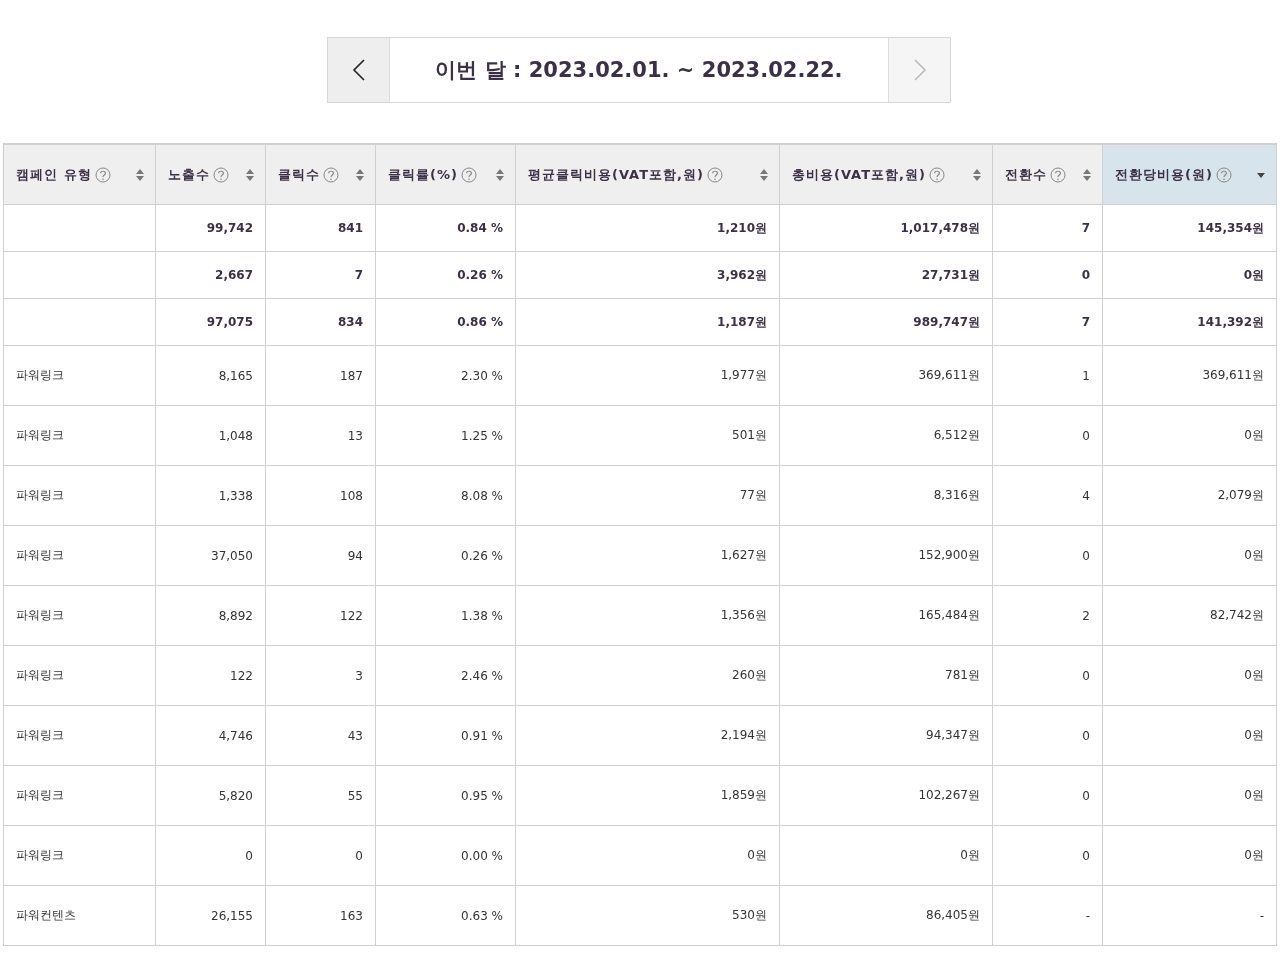 This screenshot has width=1280, height=960. What do you see at coordinates (1026, 174) in the screenshot?
I see `column-title: 전환수` at bounding box center [1026, 174].